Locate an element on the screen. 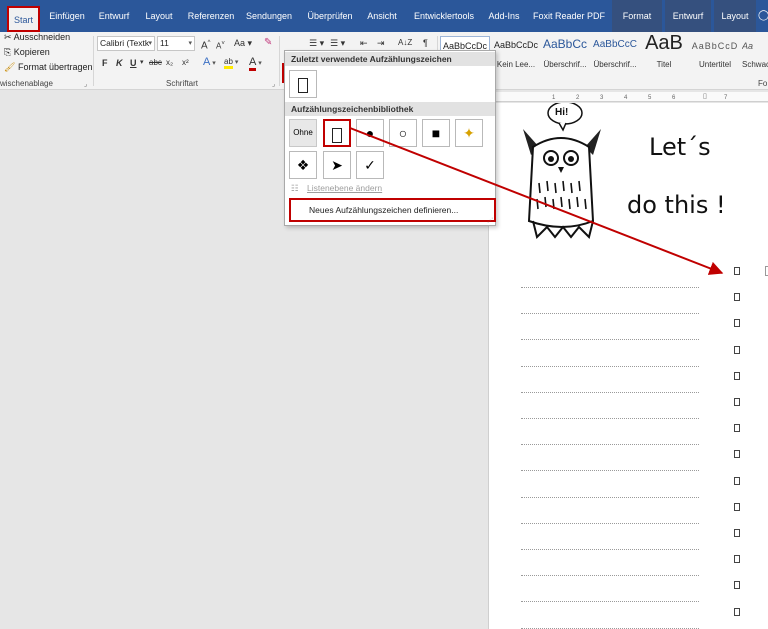 This screenshot has width=768, height=629. tab-entwurf-context: Entwurf is located at coordinates (688, 16).